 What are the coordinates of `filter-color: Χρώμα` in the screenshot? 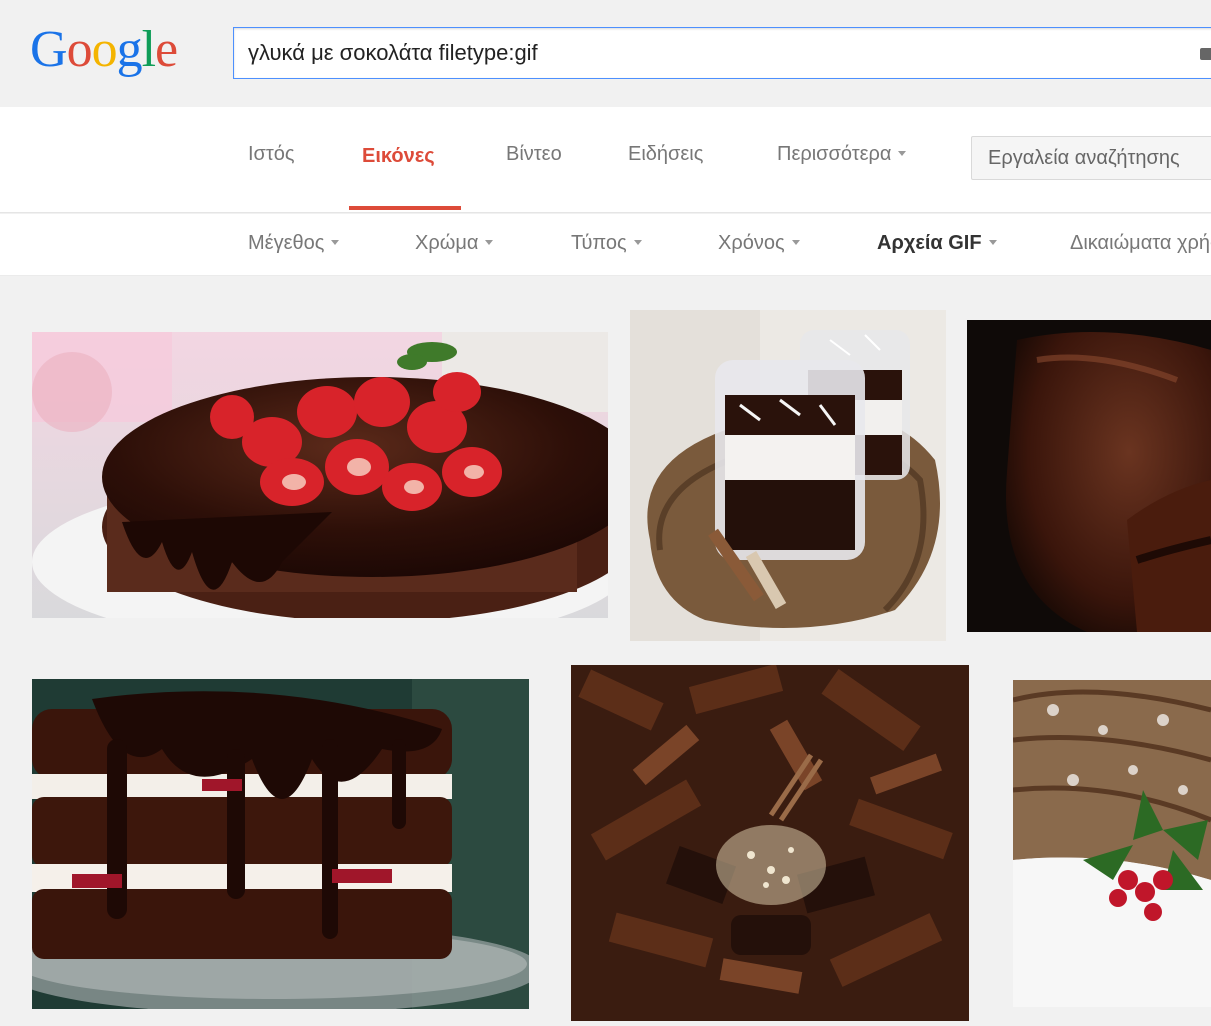 It's located at (454, 243).